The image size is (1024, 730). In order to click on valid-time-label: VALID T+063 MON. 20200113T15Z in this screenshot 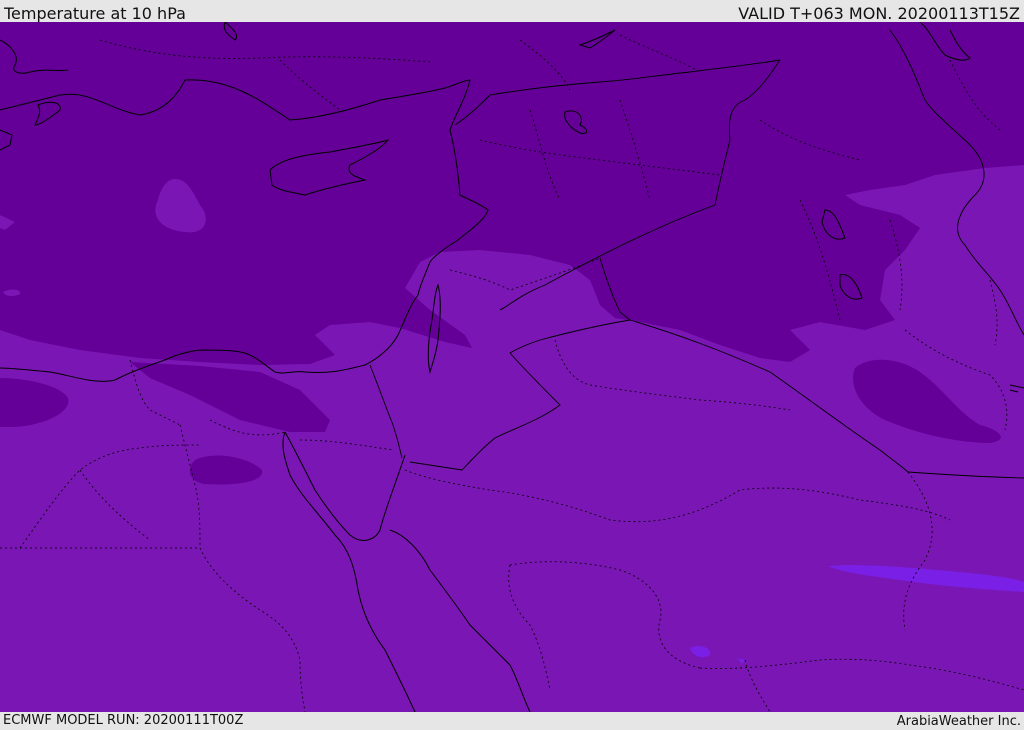, I will do `click(879, 13)`.